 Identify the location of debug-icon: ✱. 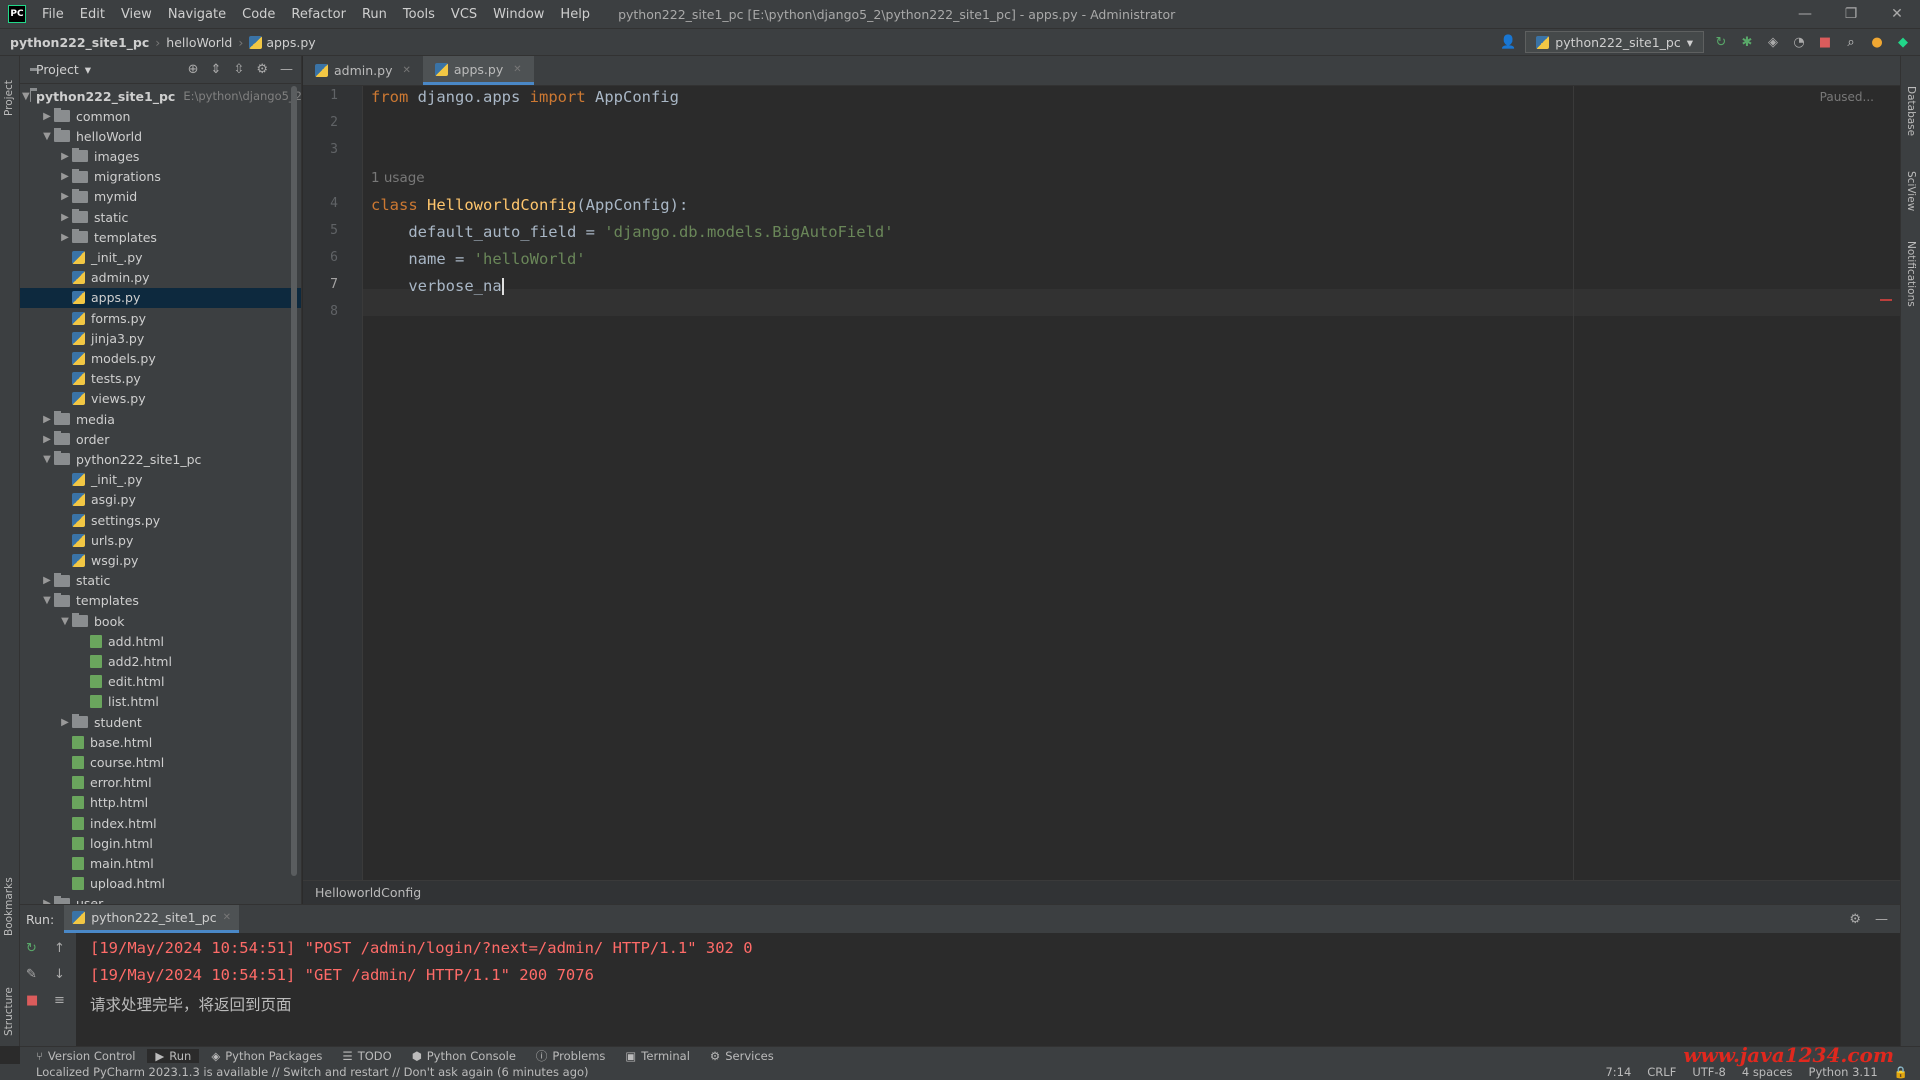
(1747, 42).